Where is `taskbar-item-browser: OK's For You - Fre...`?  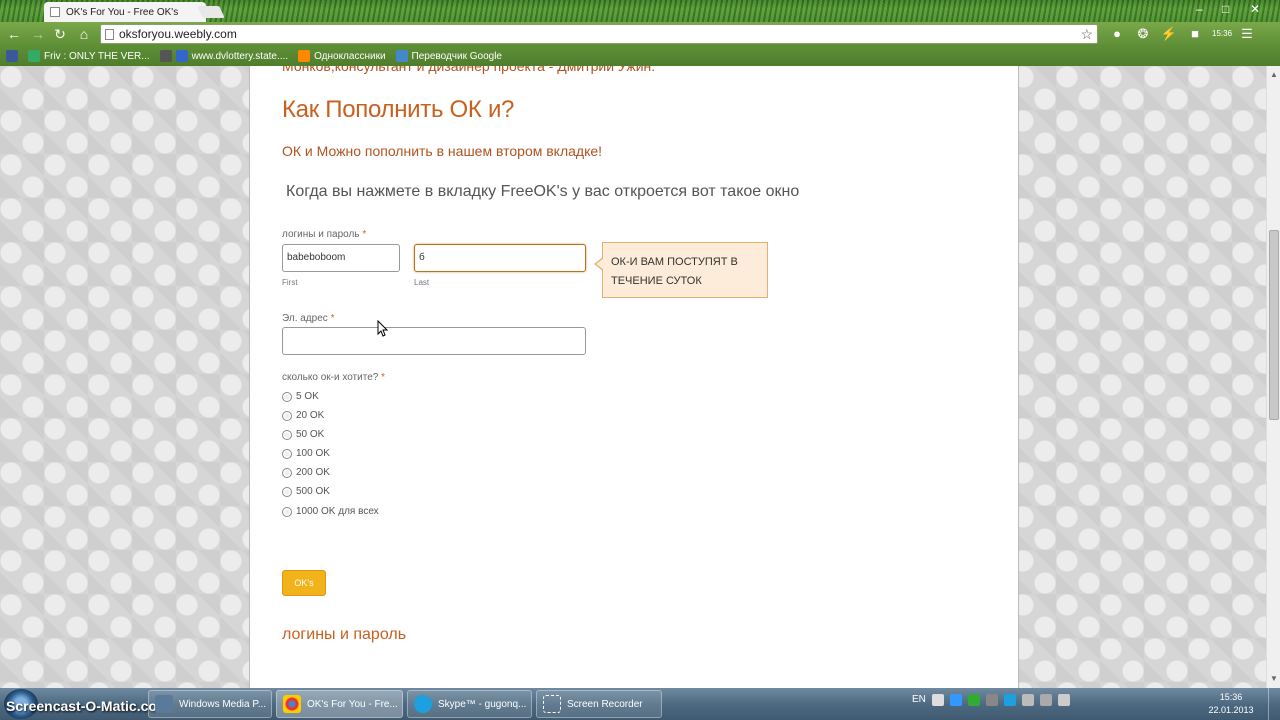
taskbar-item-browser: OK's For You - Fre... is located at coordinates (339, 704).